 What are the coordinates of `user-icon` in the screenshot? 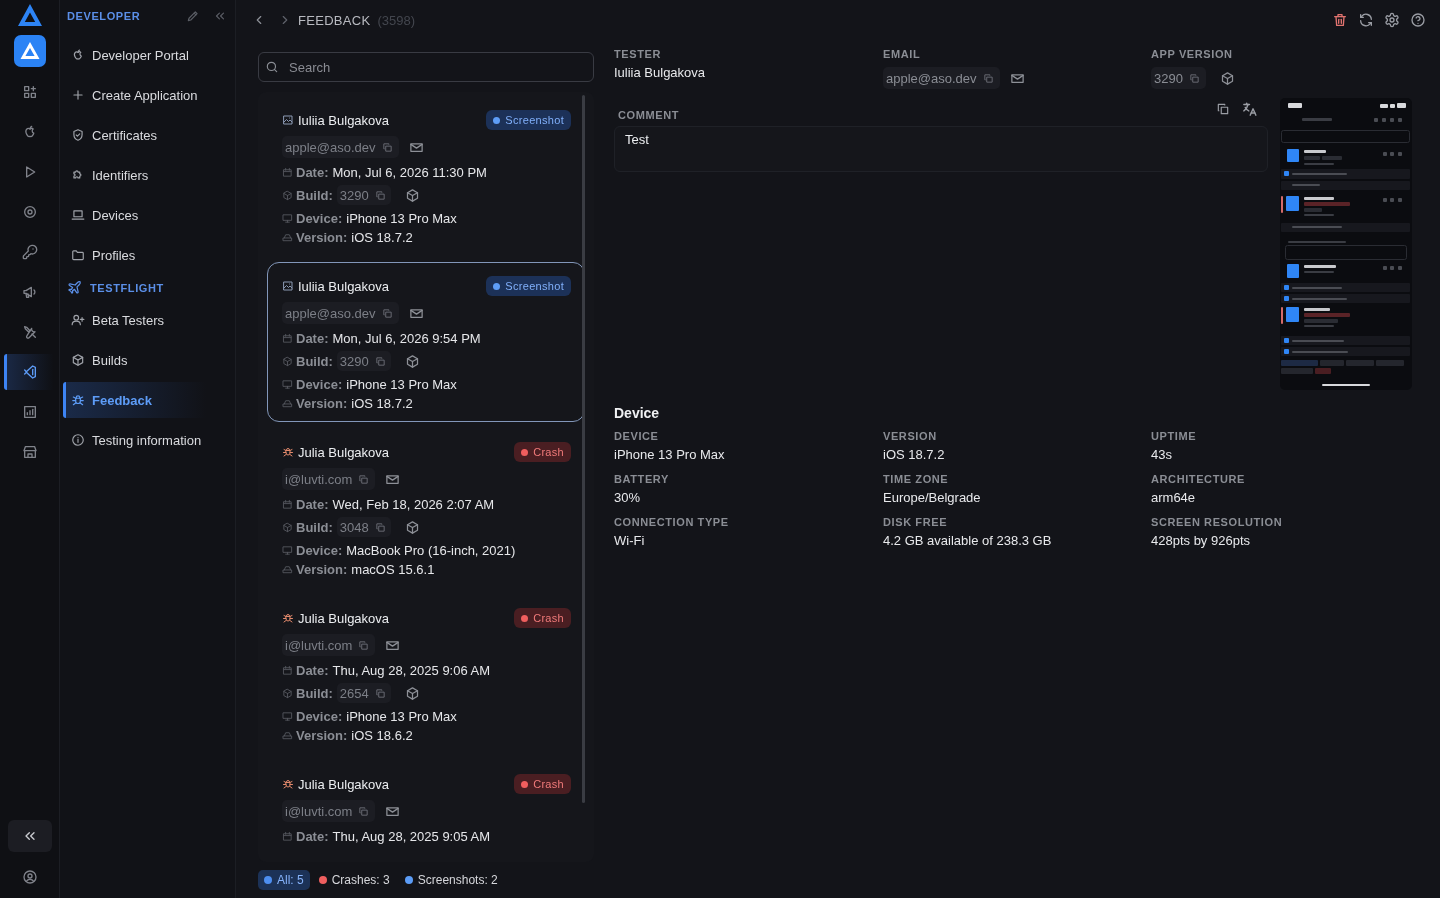 It's located at (29, 877).